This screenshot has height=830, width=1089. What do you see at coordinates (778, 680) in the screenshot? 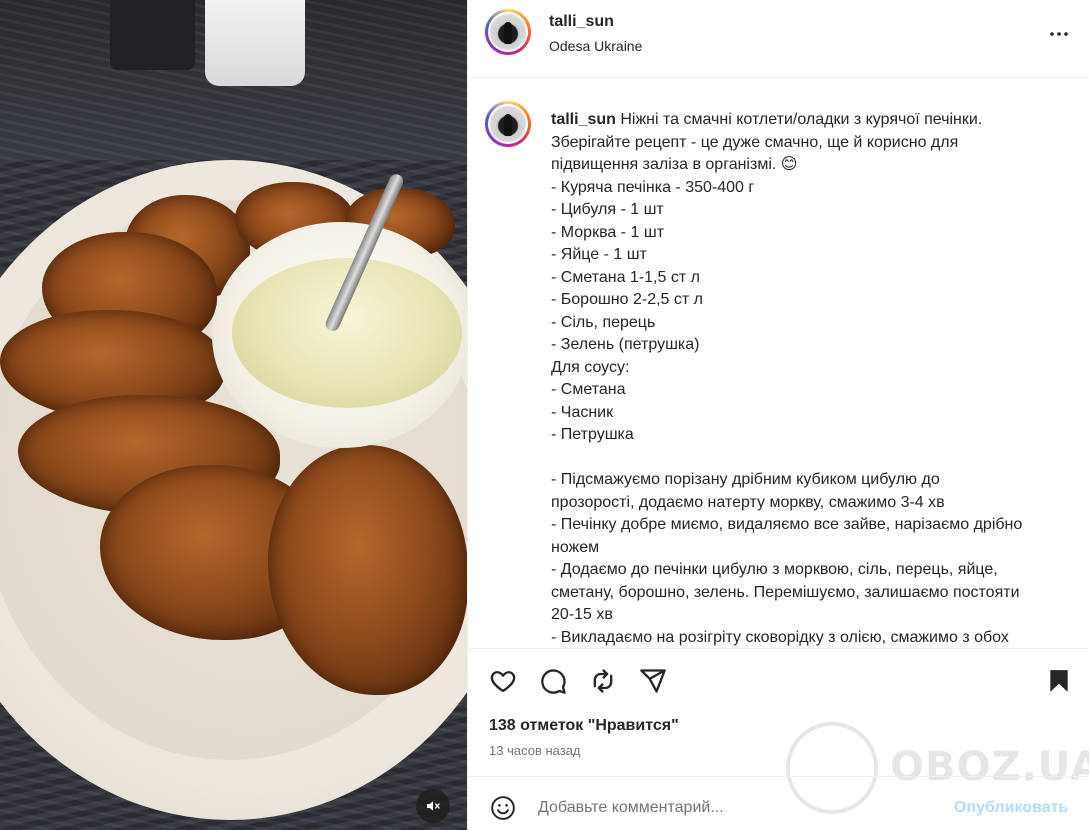
I see `action-bar` at bounding box center [778, 680].